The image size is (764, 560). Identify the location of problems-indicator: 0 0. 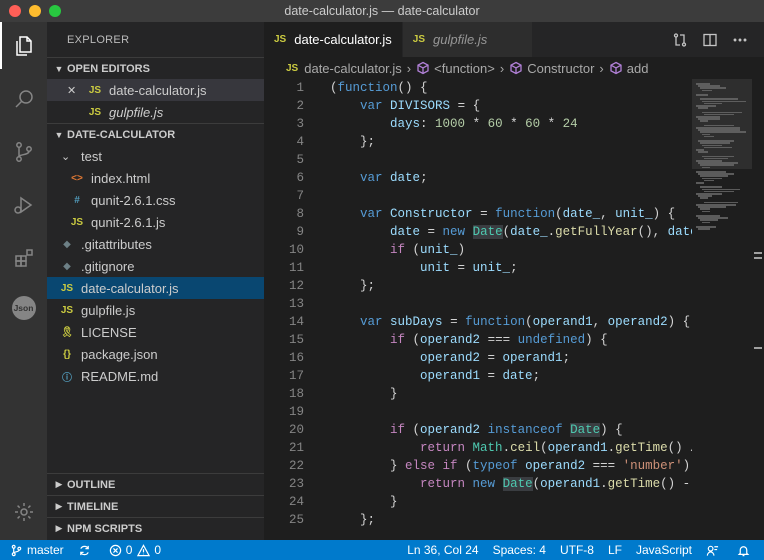
(135, 550).